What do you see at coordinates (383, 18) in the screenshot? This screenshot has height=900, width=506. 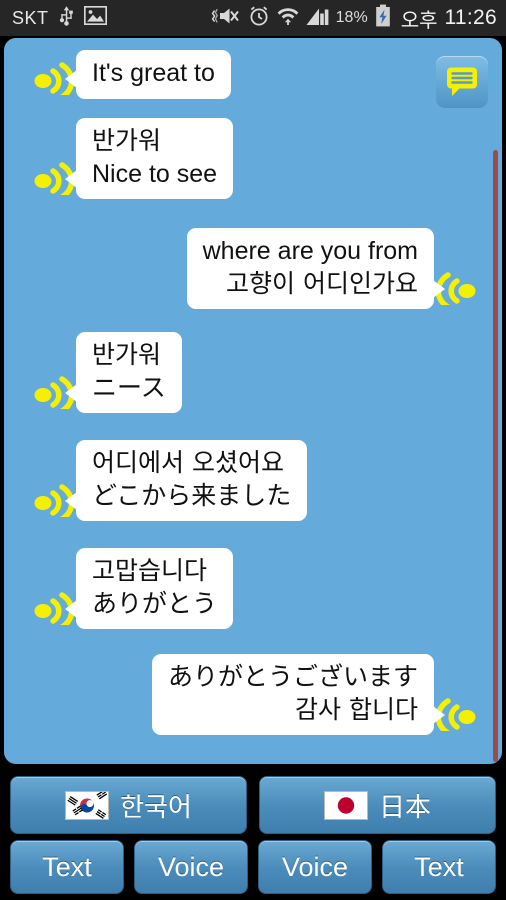 I see `battery-charging-icon` at bounding box center [383, 18].